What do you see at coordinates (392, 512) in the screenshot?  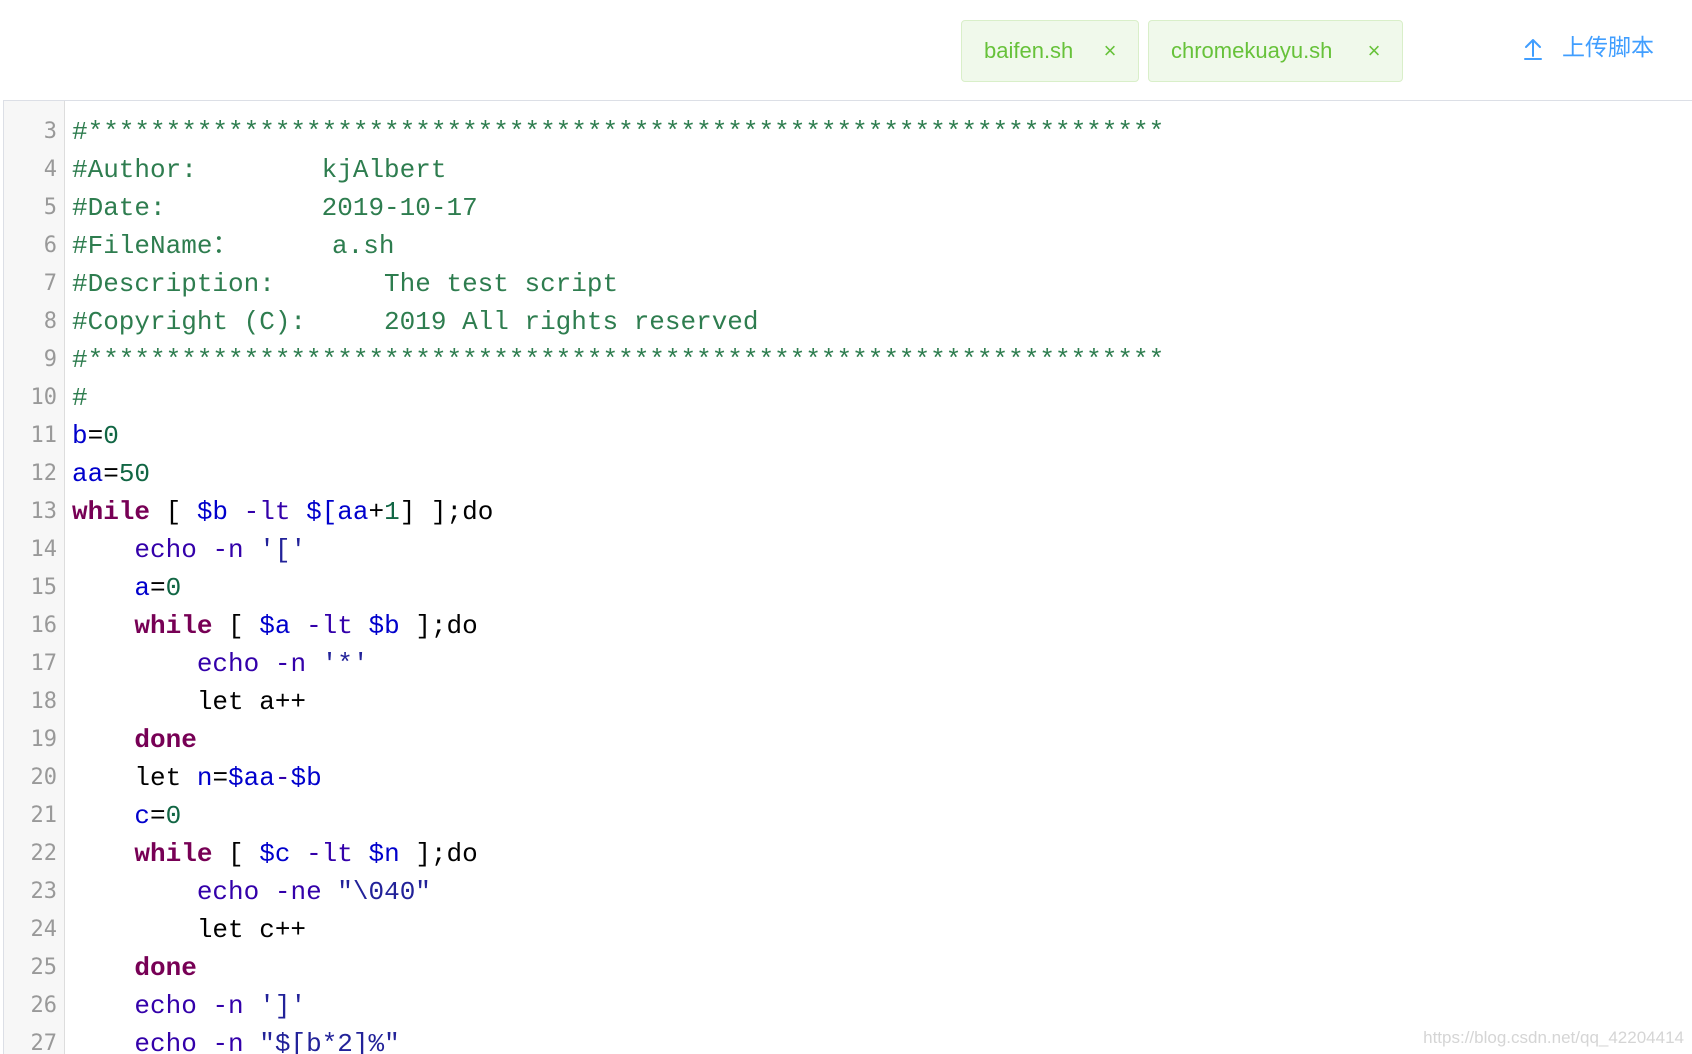 I see `code-token-number: 1` at bounding box center [392, 512].